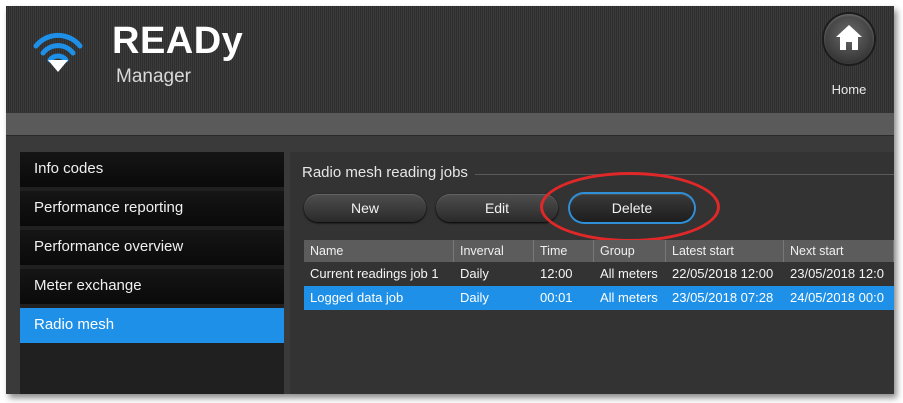 This screenshot has width=903, height=403. Describe the element at coordinates (684, 174) in the screenshot. I see `section-divider` at that location.